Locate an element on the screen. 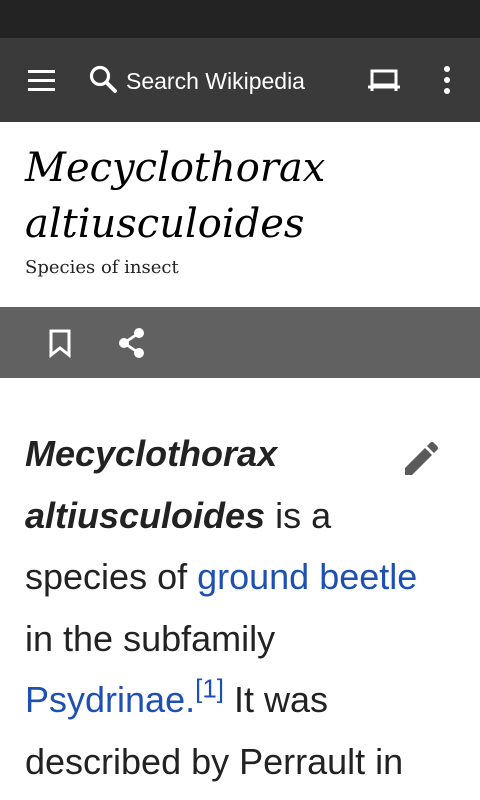  page-description: Species of insect is located at coordinates (102, 267).